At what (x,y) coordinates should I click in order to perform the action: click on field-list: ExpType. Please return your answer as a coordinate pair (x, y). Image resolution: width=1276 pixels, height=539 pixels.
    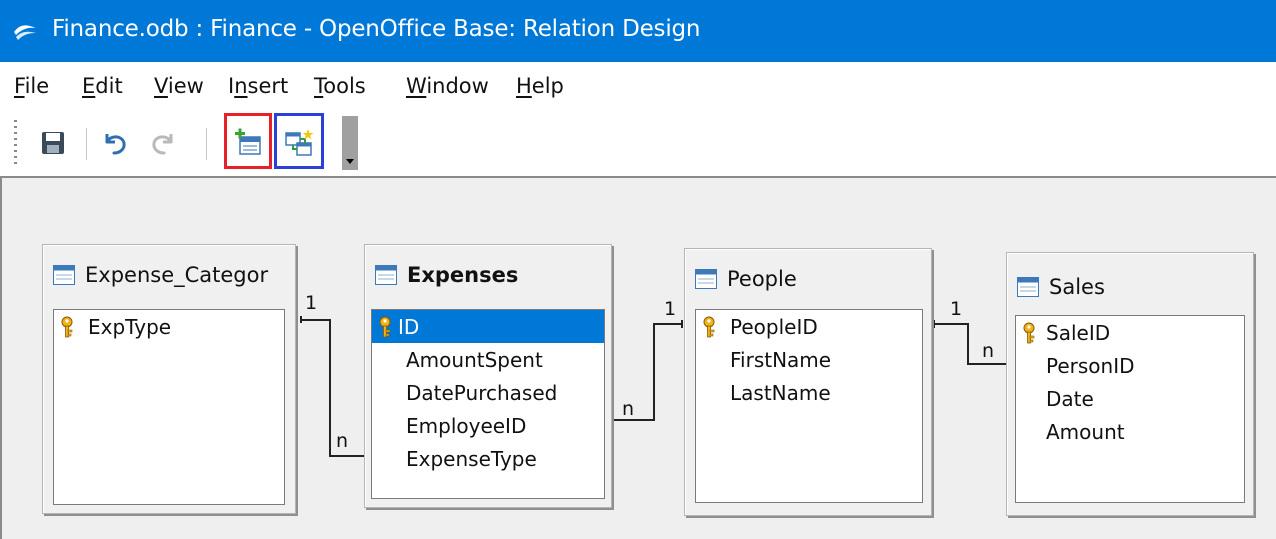
    Looking at the image, I should click on (169, 407).